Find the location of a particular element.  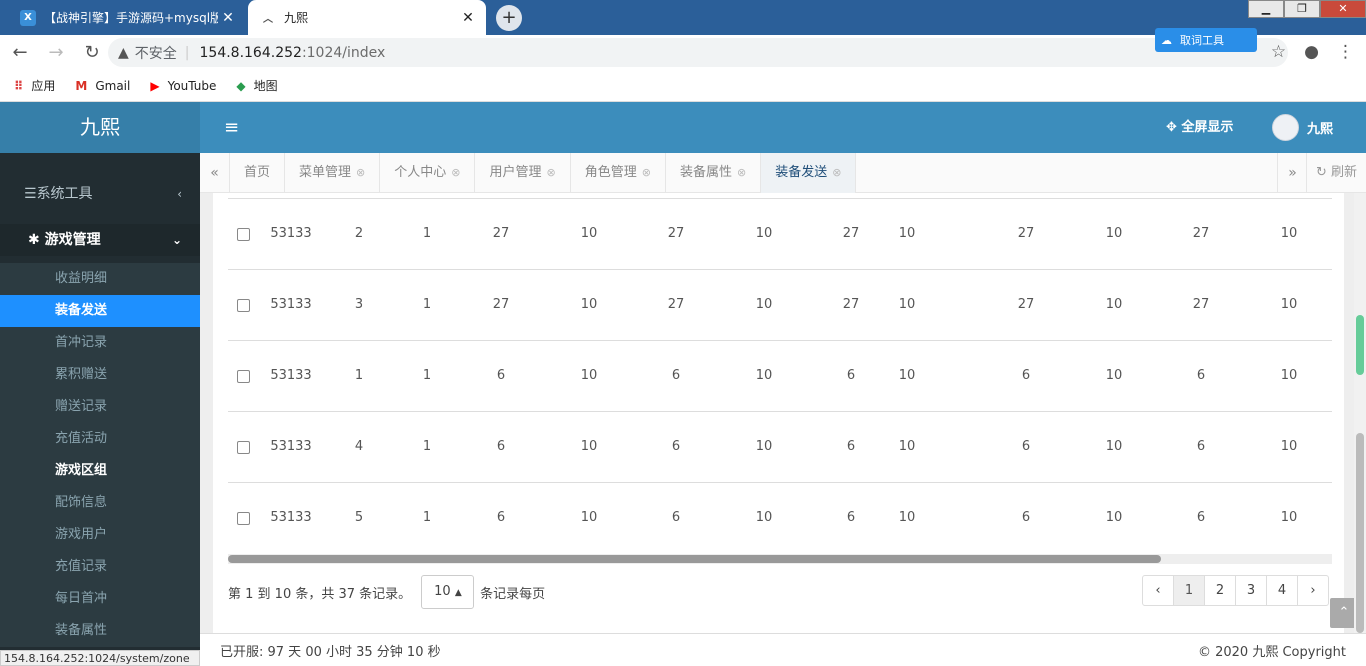

address-bar: ▲ 不安全 | 154.8.164.252 :1024/index is located at coordinates (698, 52).